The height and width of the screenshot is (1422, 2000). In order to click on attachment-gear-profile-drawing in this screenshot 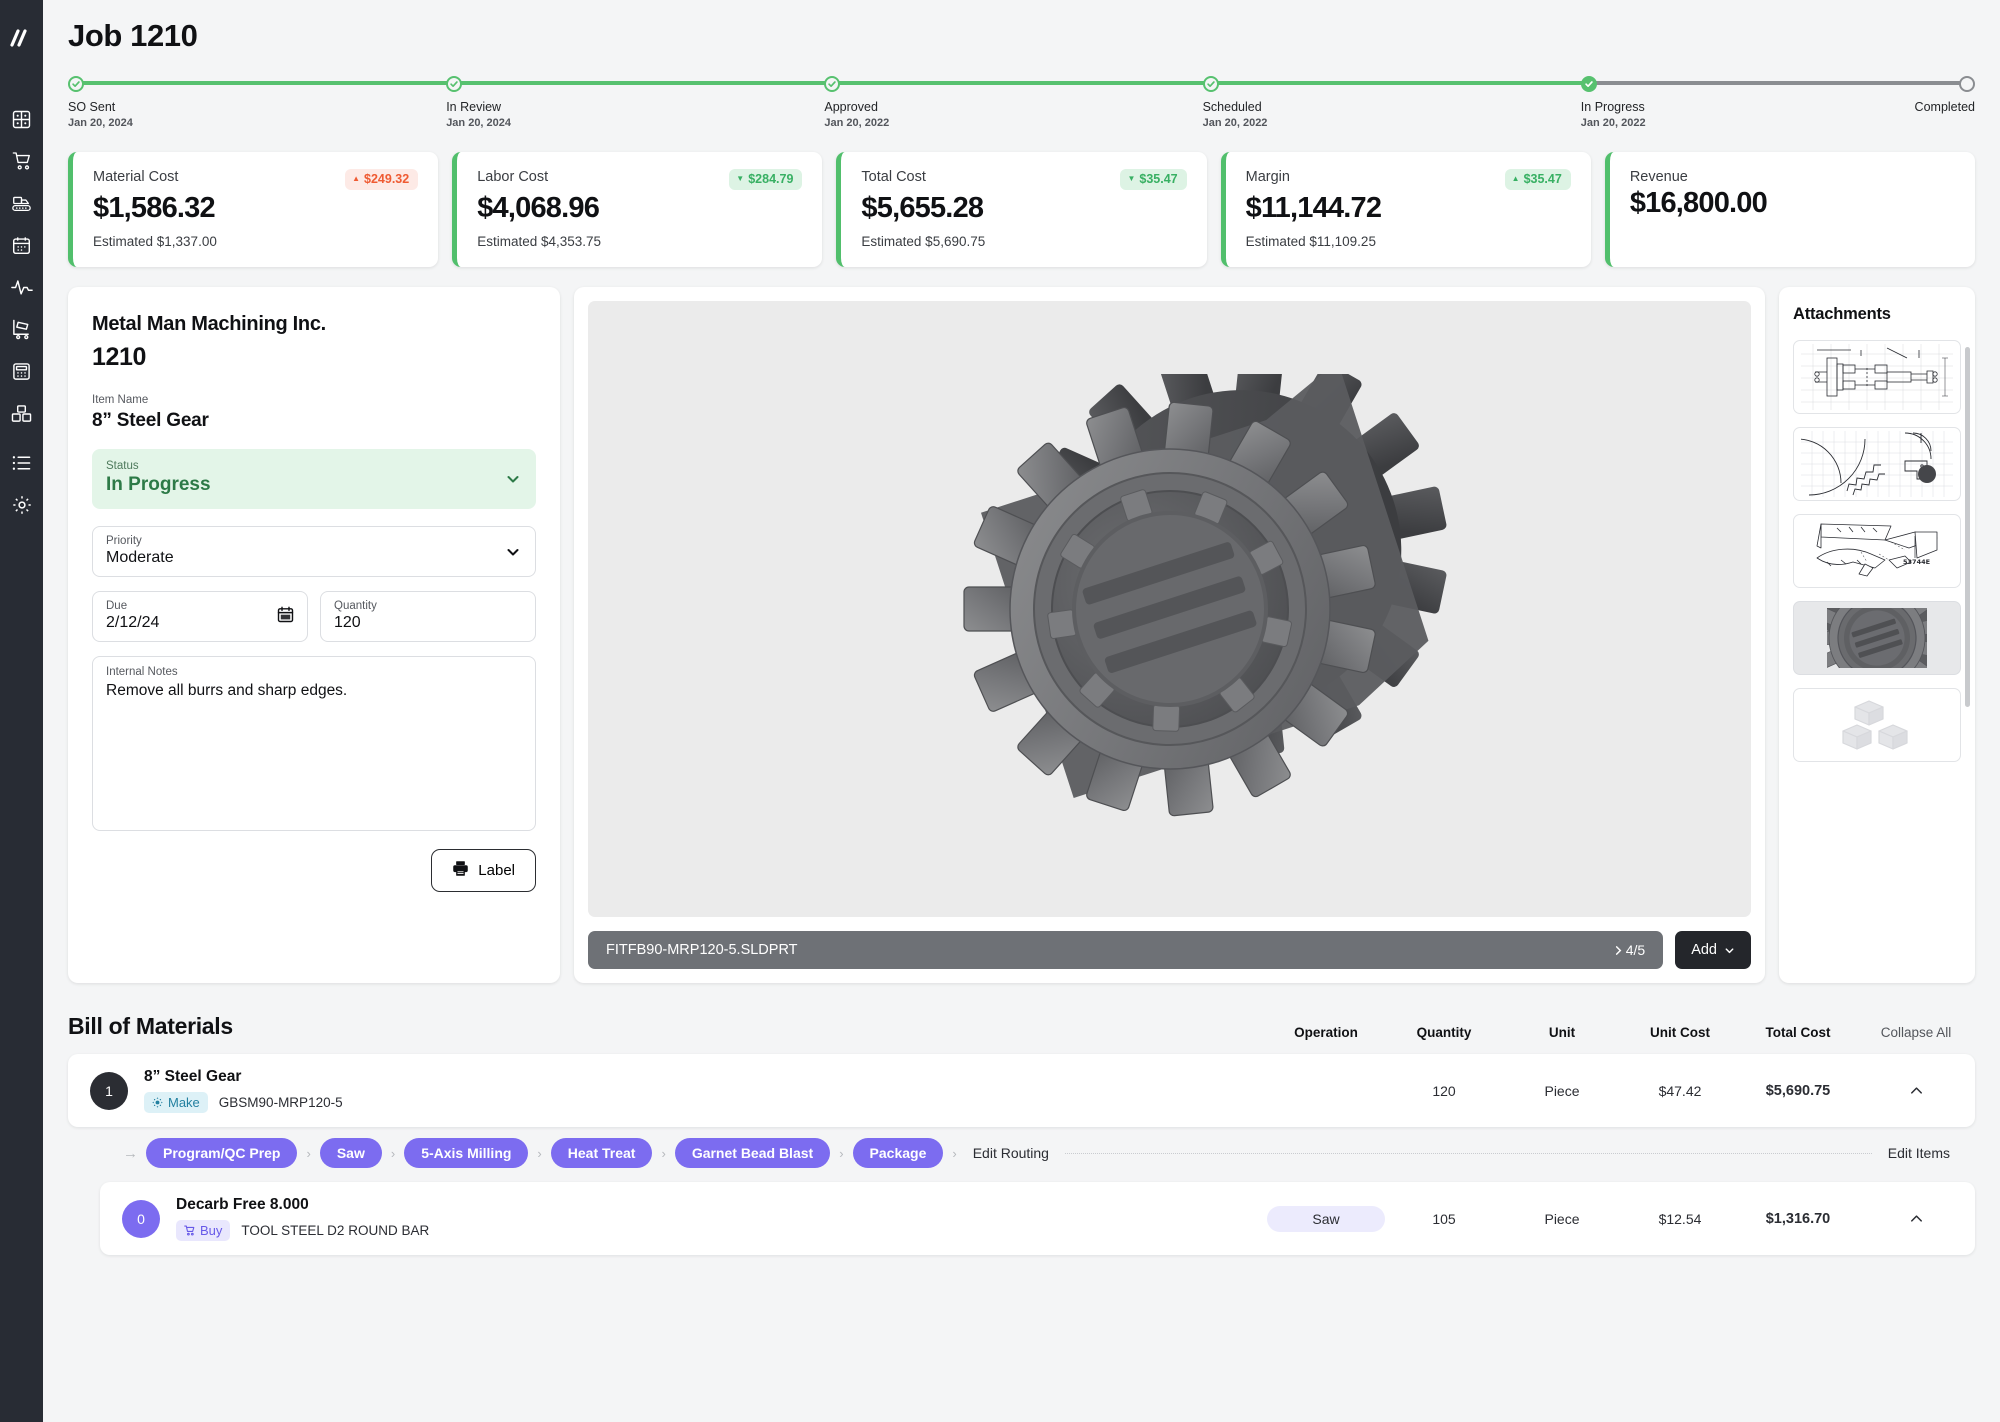, I will do `click(1877, 464)`.